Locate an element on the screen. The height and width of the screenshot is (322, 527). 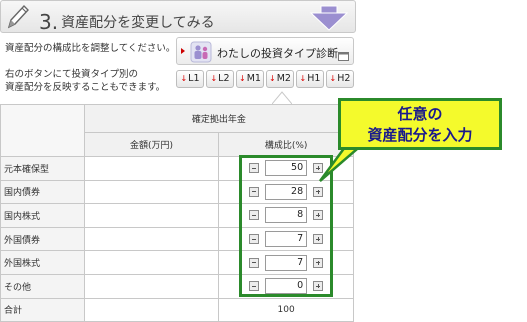
row-category: 国内株式 is located at coordinates (42, 215).